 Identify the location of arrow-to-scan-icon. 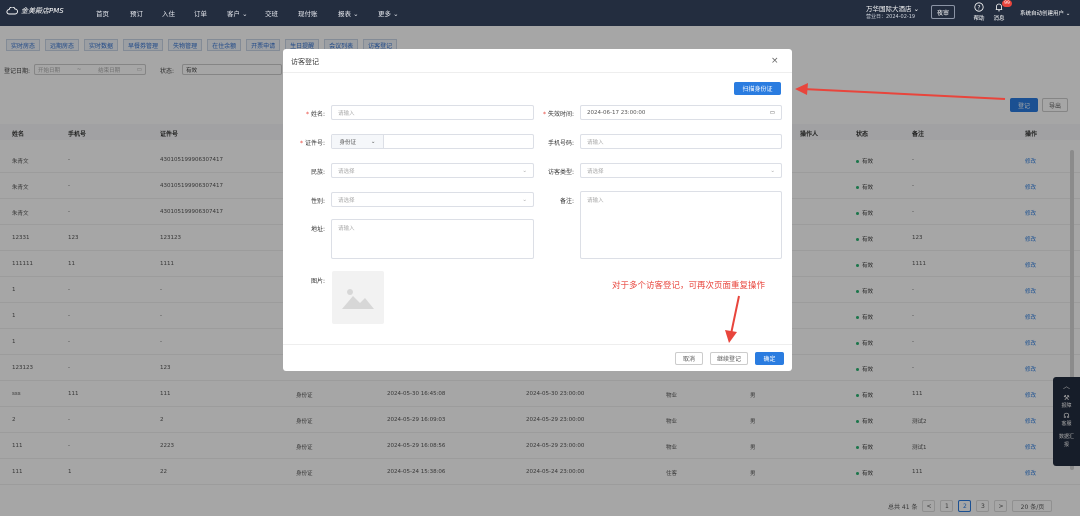
(900, 91).